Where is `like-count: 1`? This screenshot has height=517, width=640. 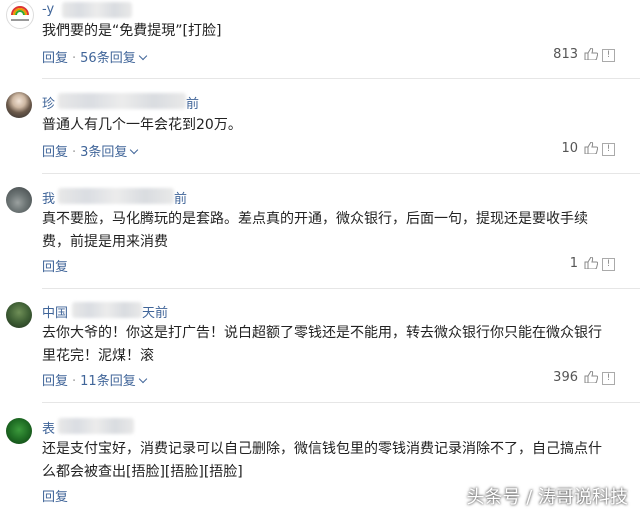 like-count: 1 is located at coordinates (573, 263).